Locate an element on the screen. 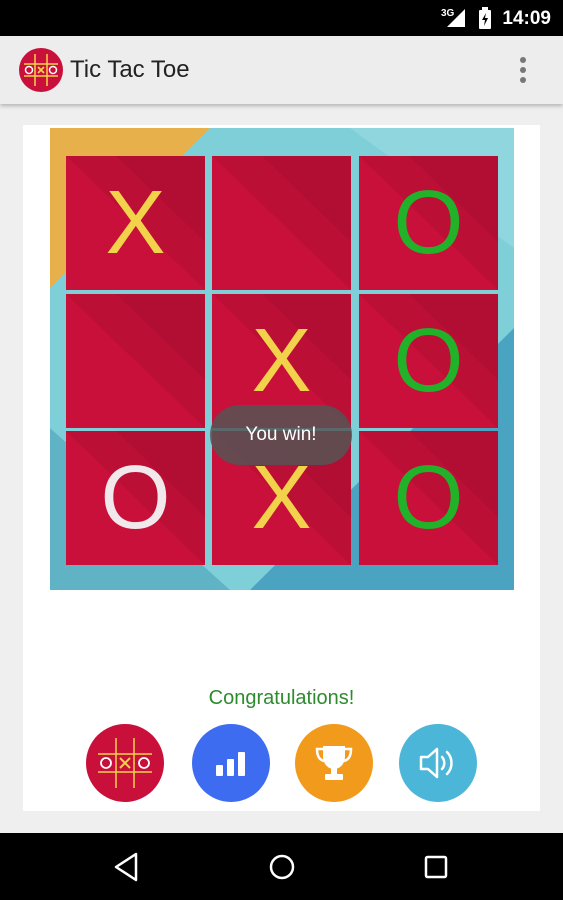 Image resolution: width=563 pixels, height=900 pixels. board-cell-3-1: O is located at coordinates (135, 498).